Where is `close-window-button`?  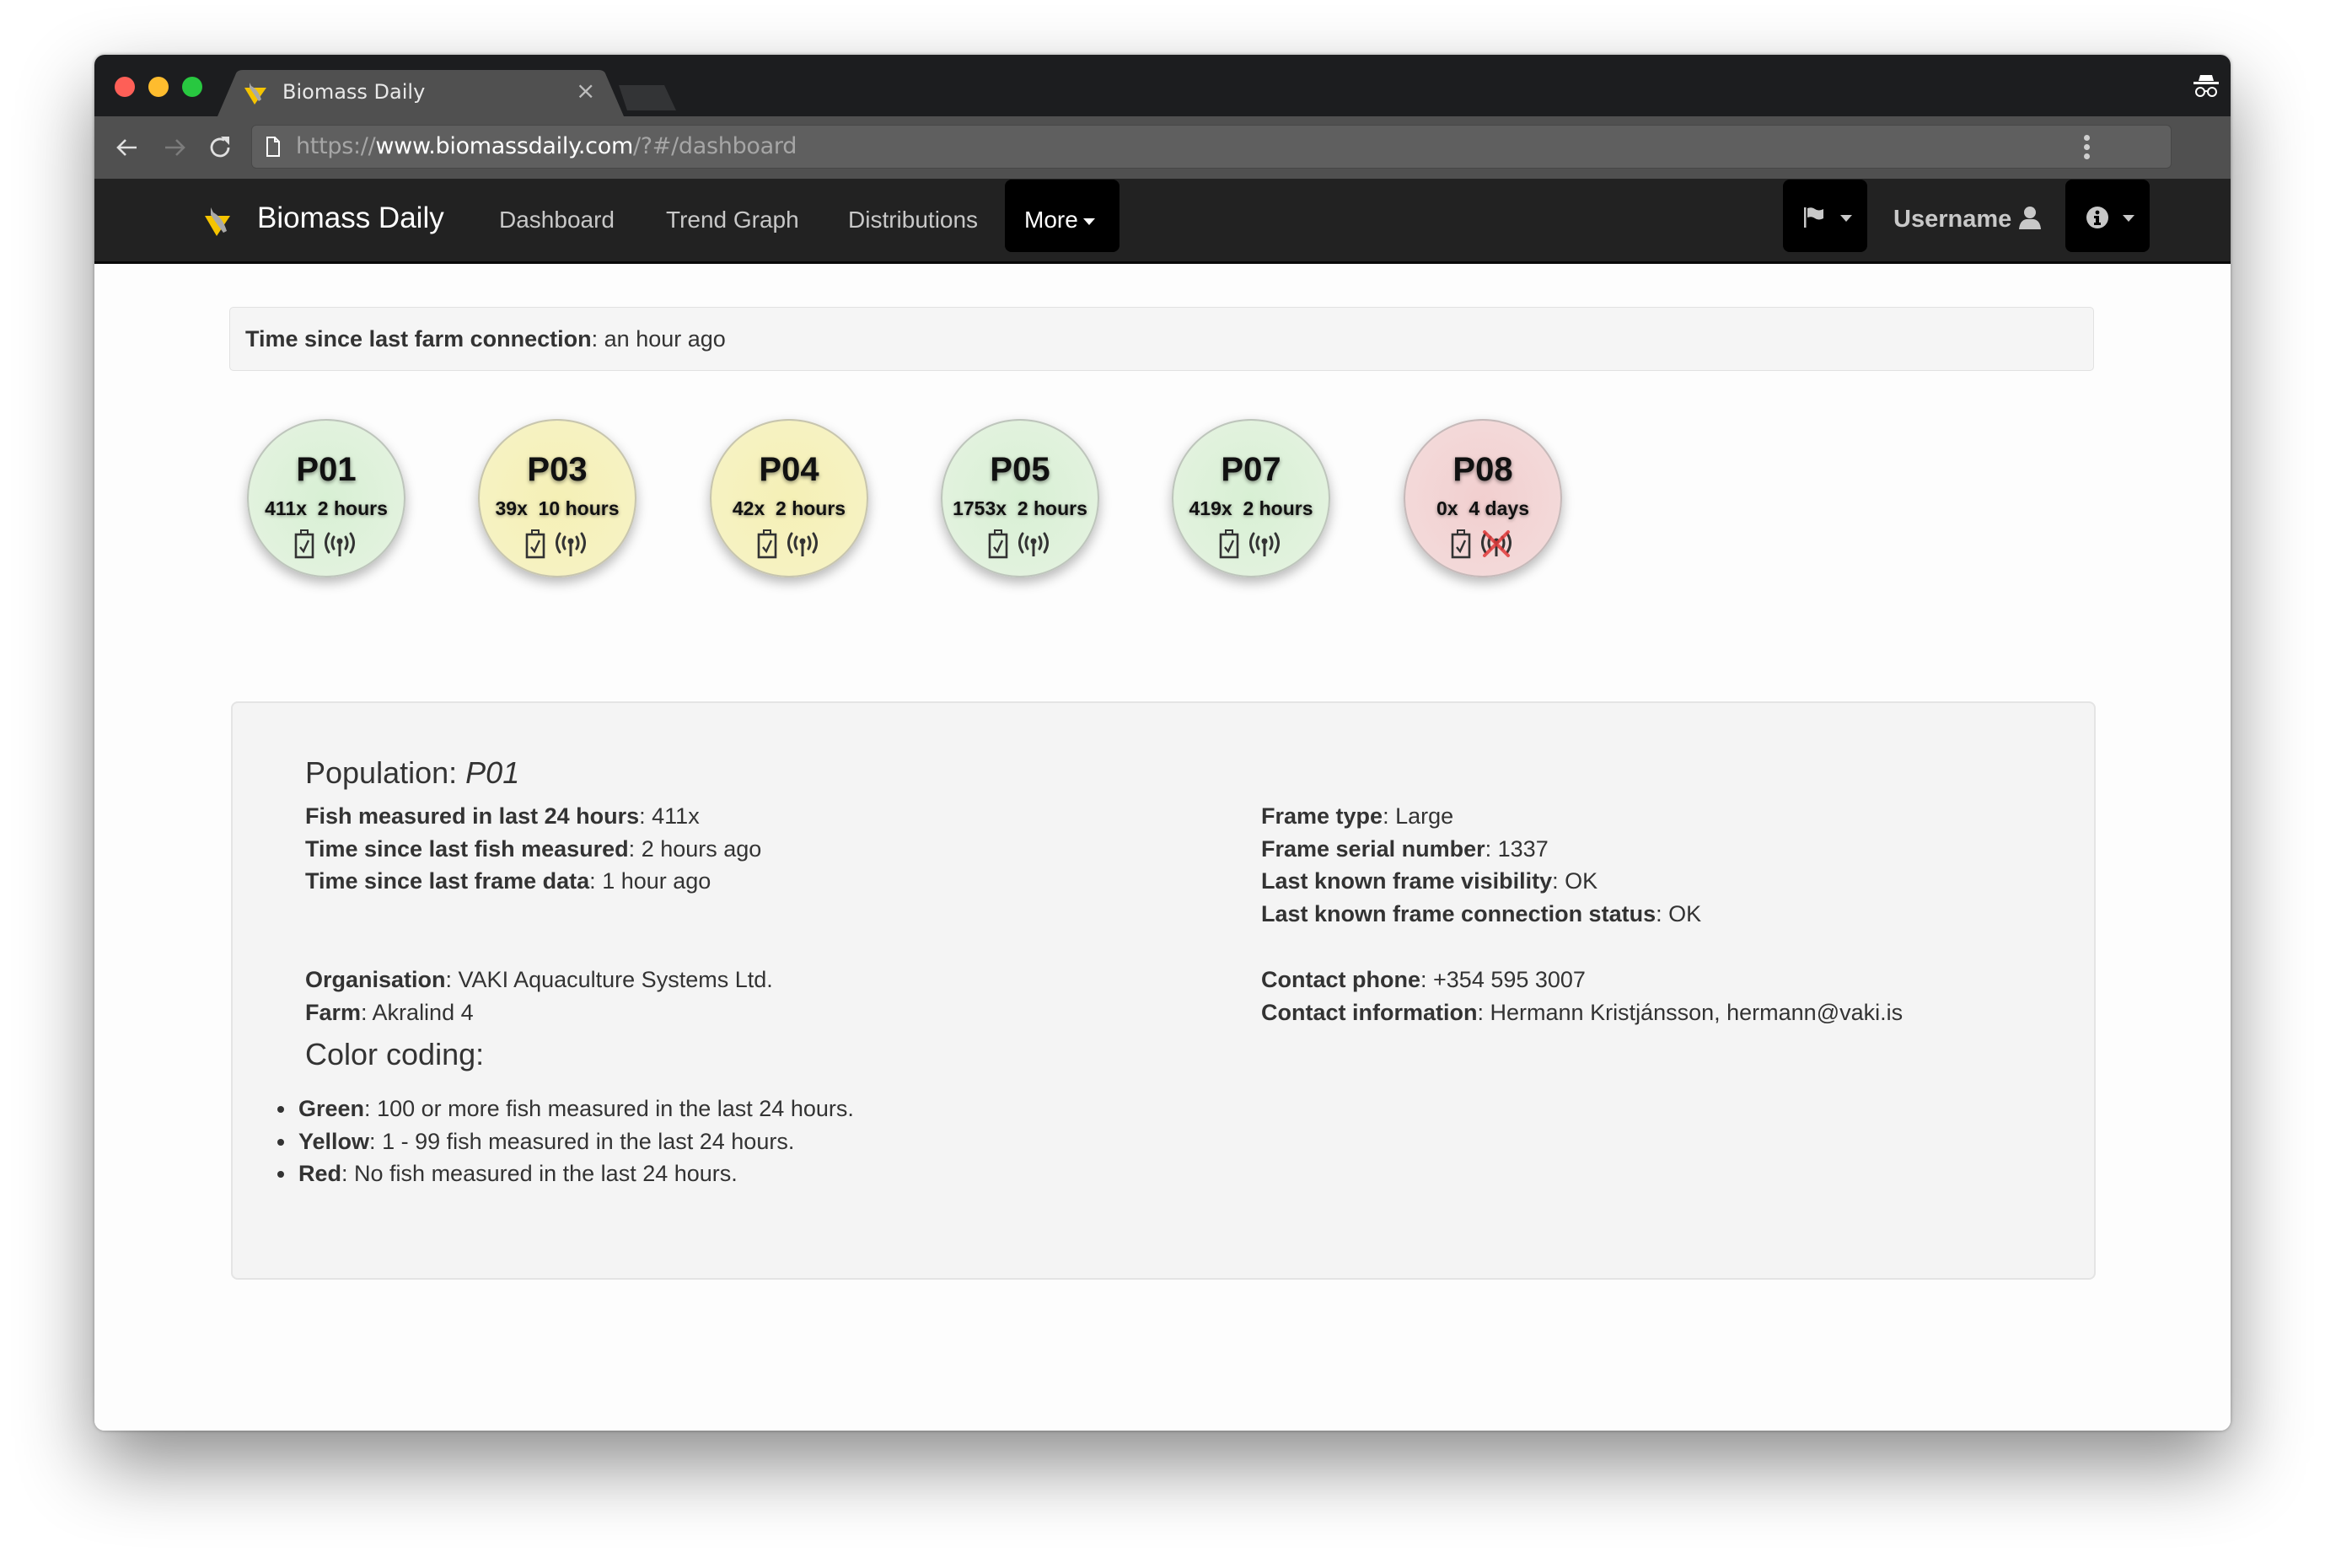
close-window-button is located at coordinates (125, 87).